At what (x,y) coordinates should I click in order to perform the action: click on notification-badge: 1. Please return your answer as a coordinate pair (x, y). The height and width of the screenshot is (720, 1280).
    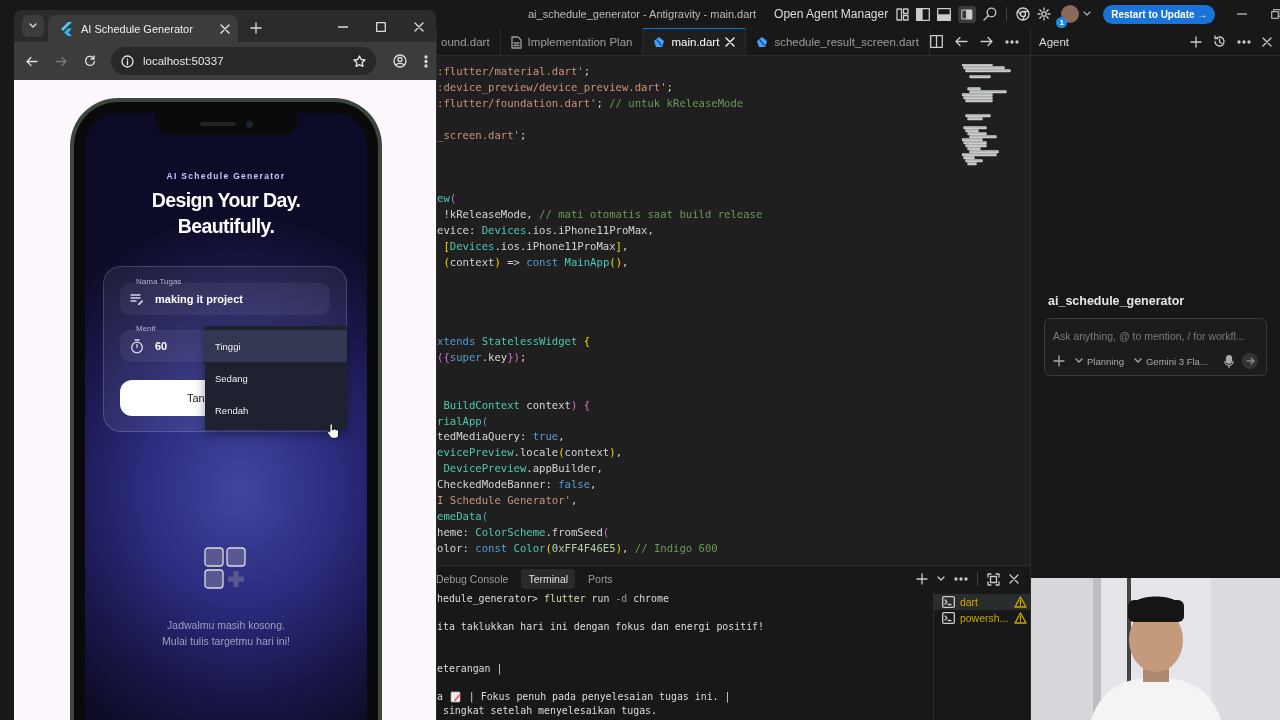
    Looking at the image, I should click on (1062, 22).